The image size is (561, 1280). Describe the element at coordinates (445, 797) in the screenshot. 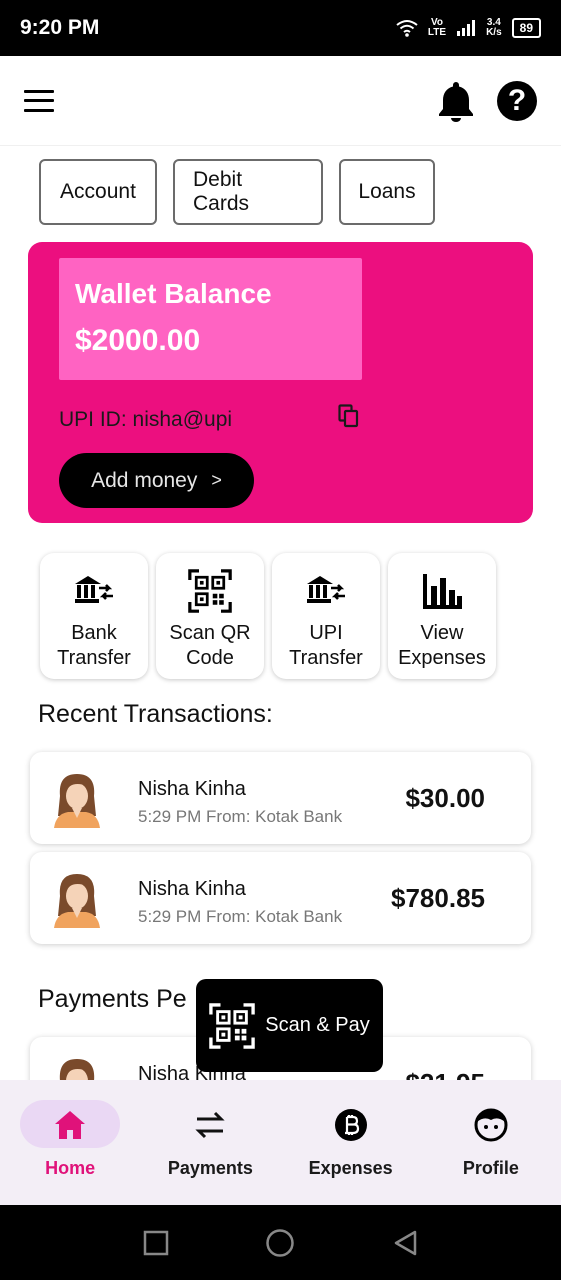

I see `transaction-amount: $30.00` at that location.